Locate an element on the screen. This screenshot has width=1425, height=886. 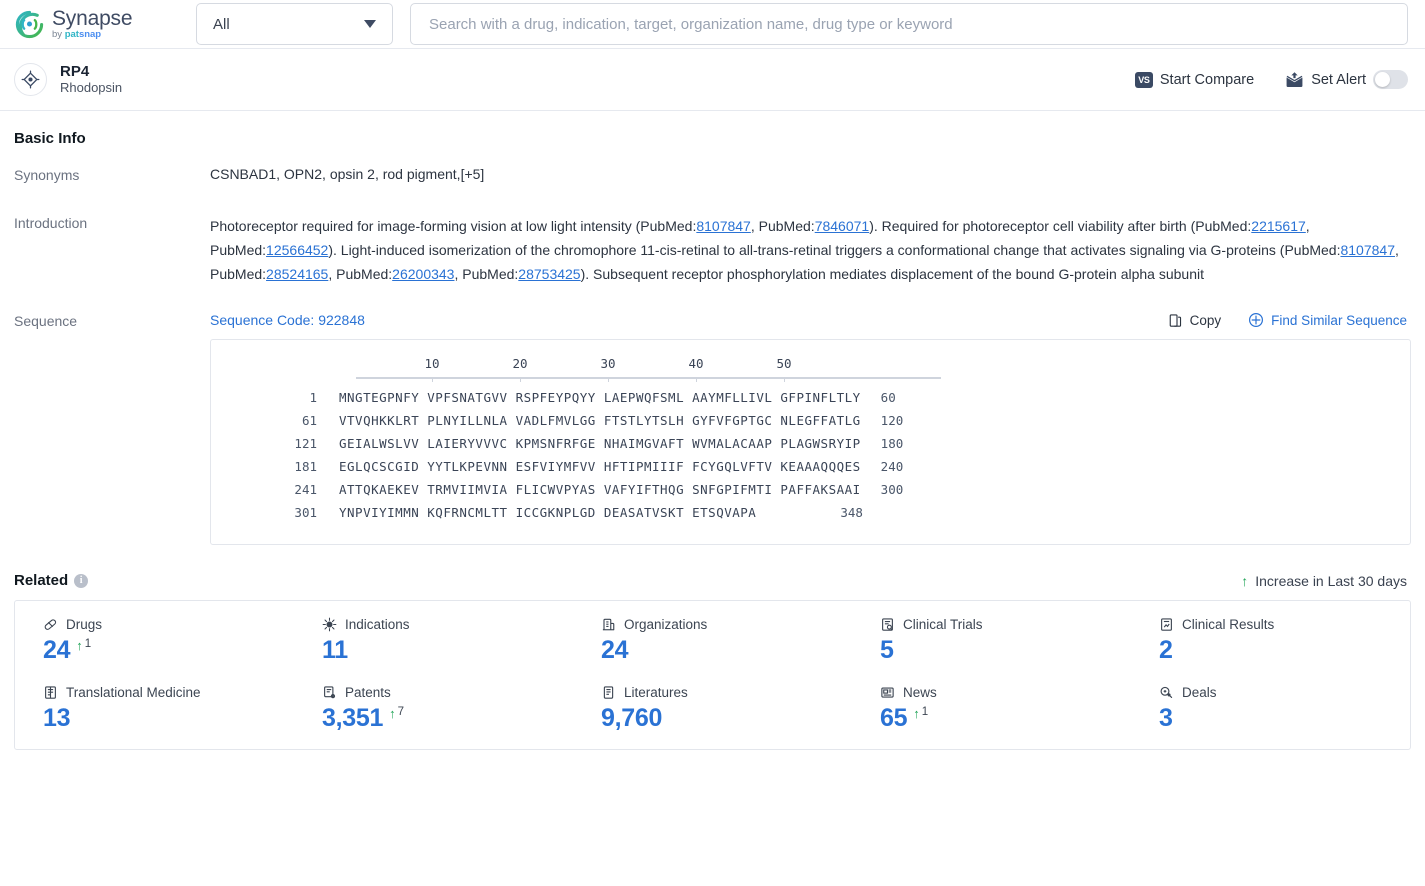
sequence-start-index: 181 is located at coordinates (305, 466).